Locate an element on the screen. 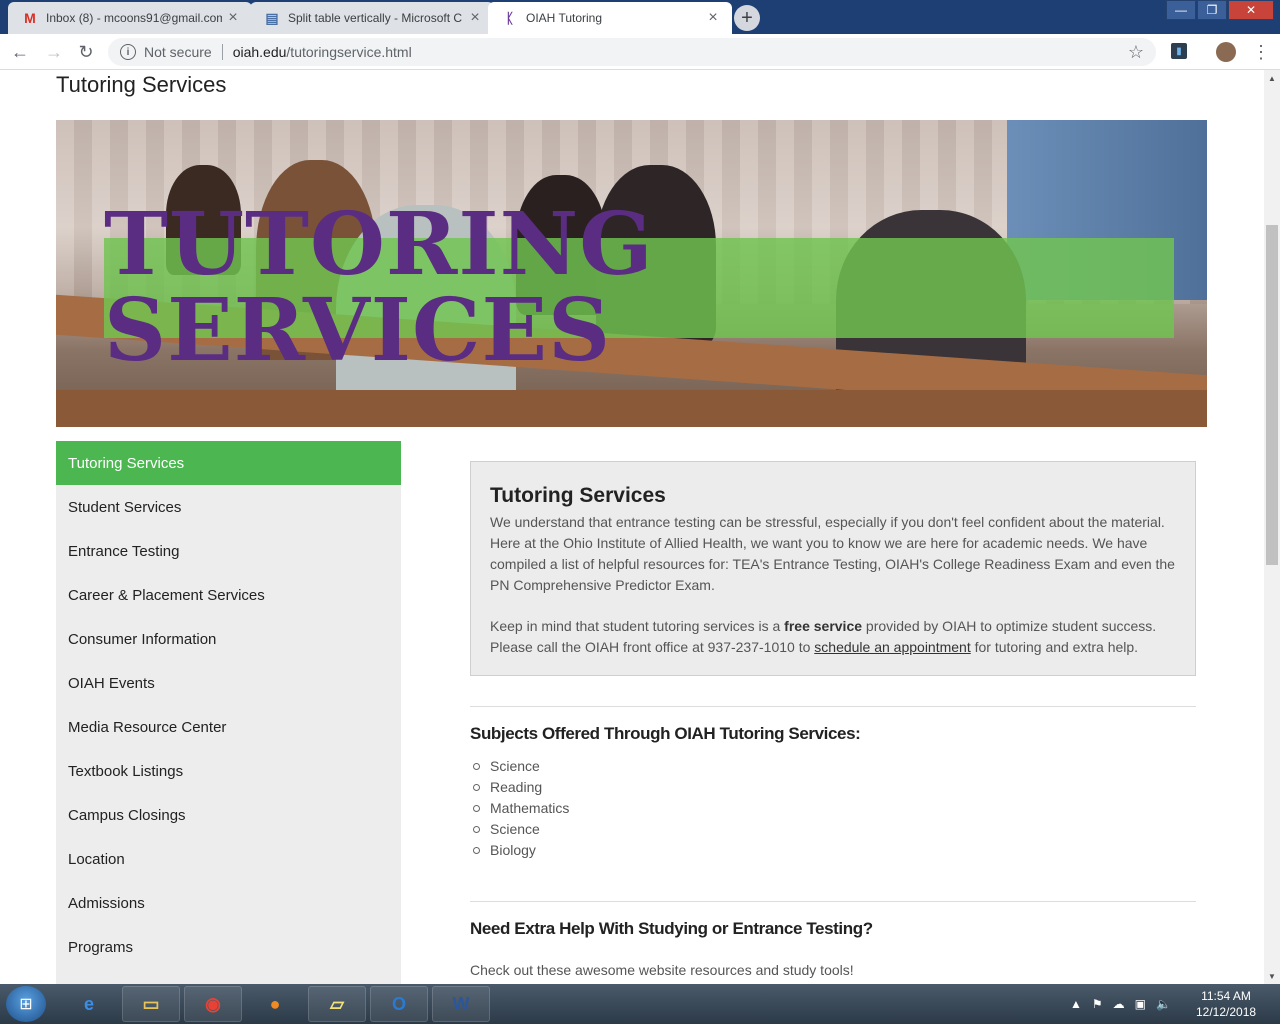 This screenshot has height=1024, width=1280. hero-banner: TUTORING SERVICES is located at coordinates (639, 288).